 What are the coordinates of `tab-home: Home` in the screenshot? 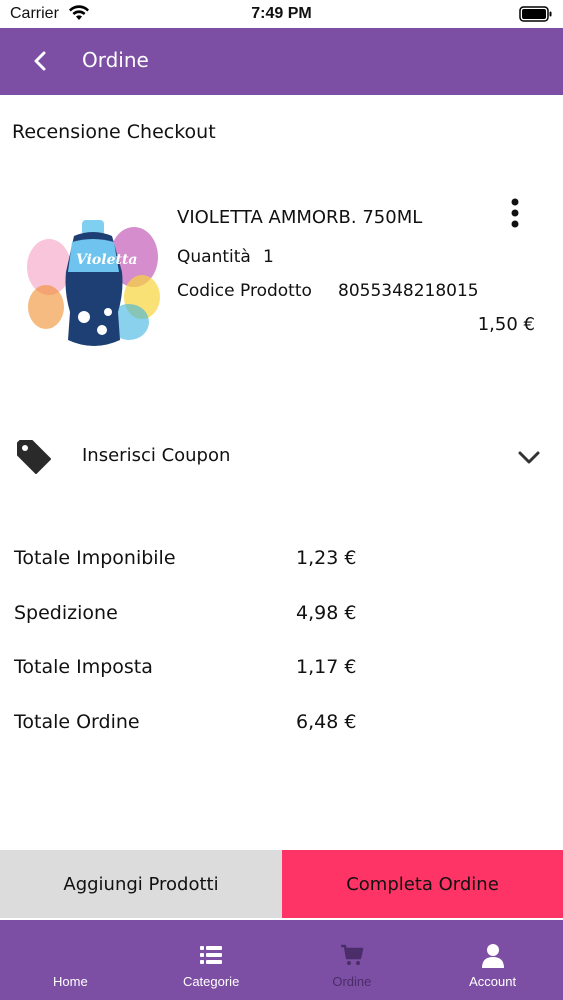 It's located at (70, 960).